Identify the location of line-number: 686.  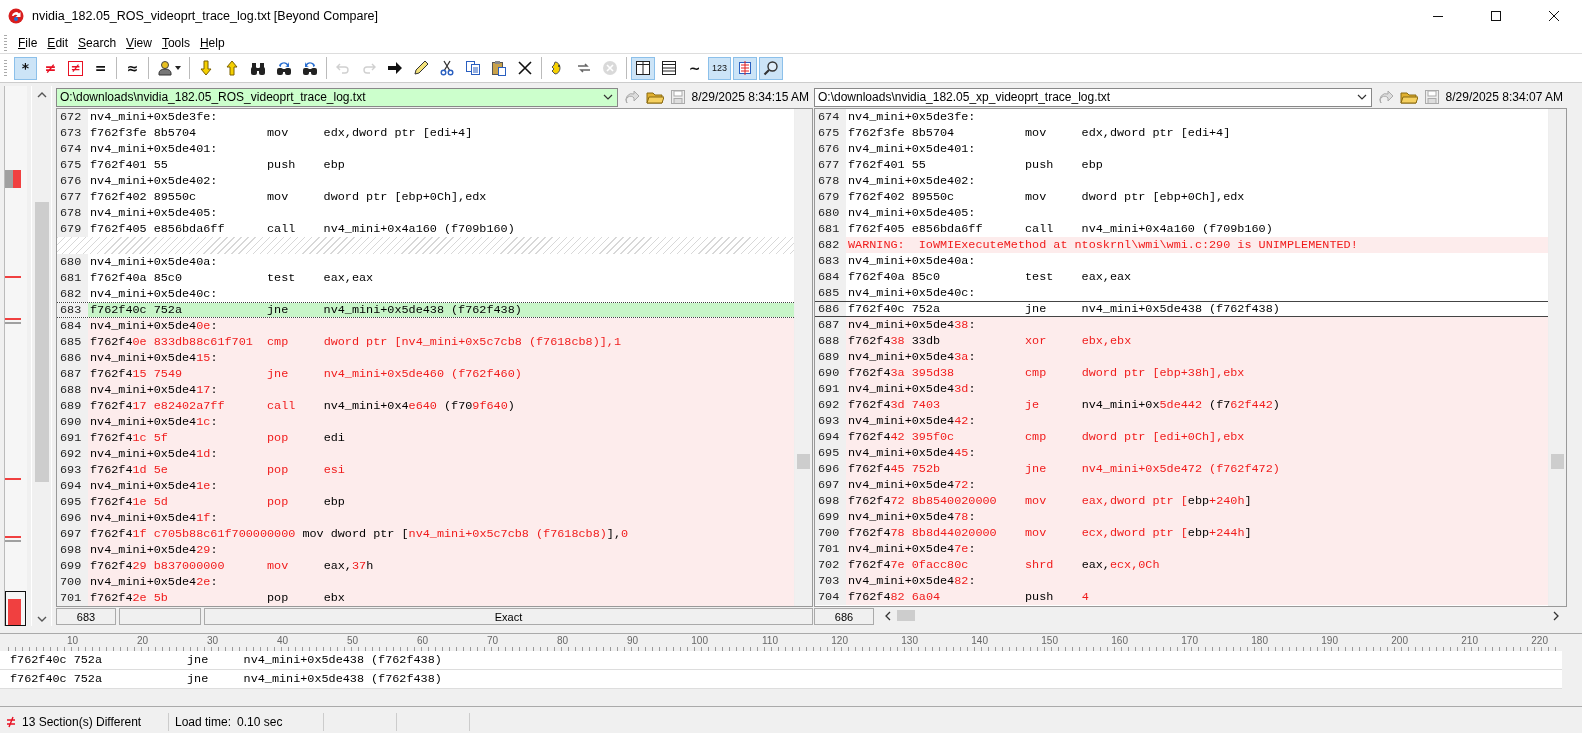
(72, 358).